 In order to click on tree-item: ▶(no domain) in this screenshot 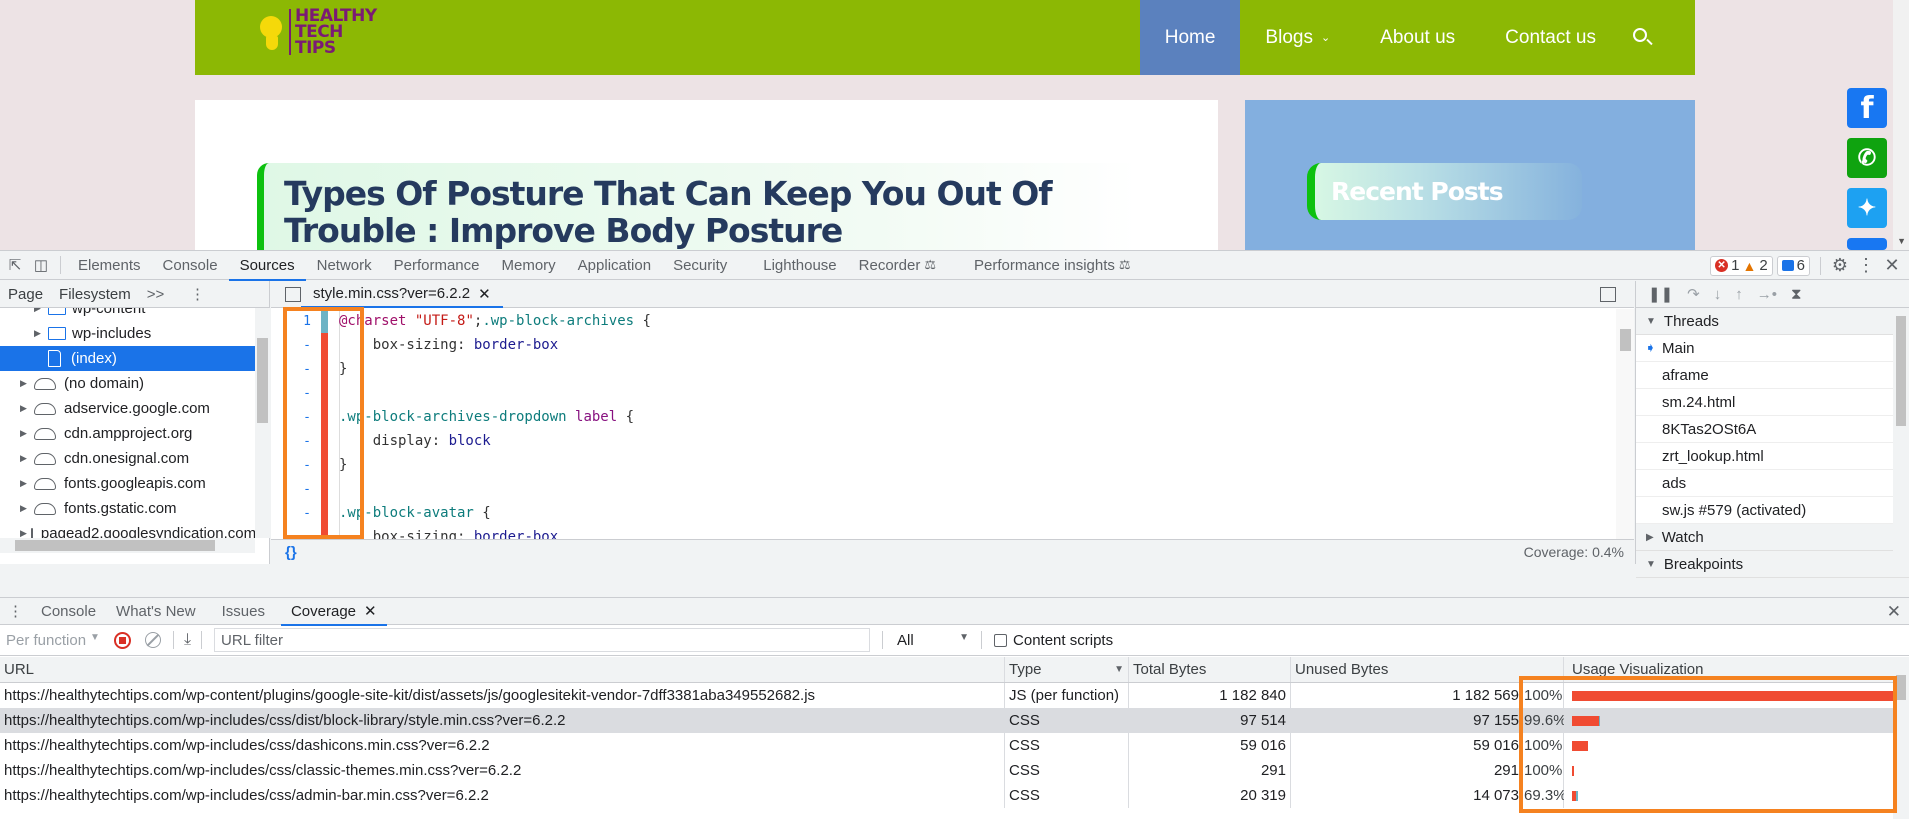, I will do `click(127, 383)`.